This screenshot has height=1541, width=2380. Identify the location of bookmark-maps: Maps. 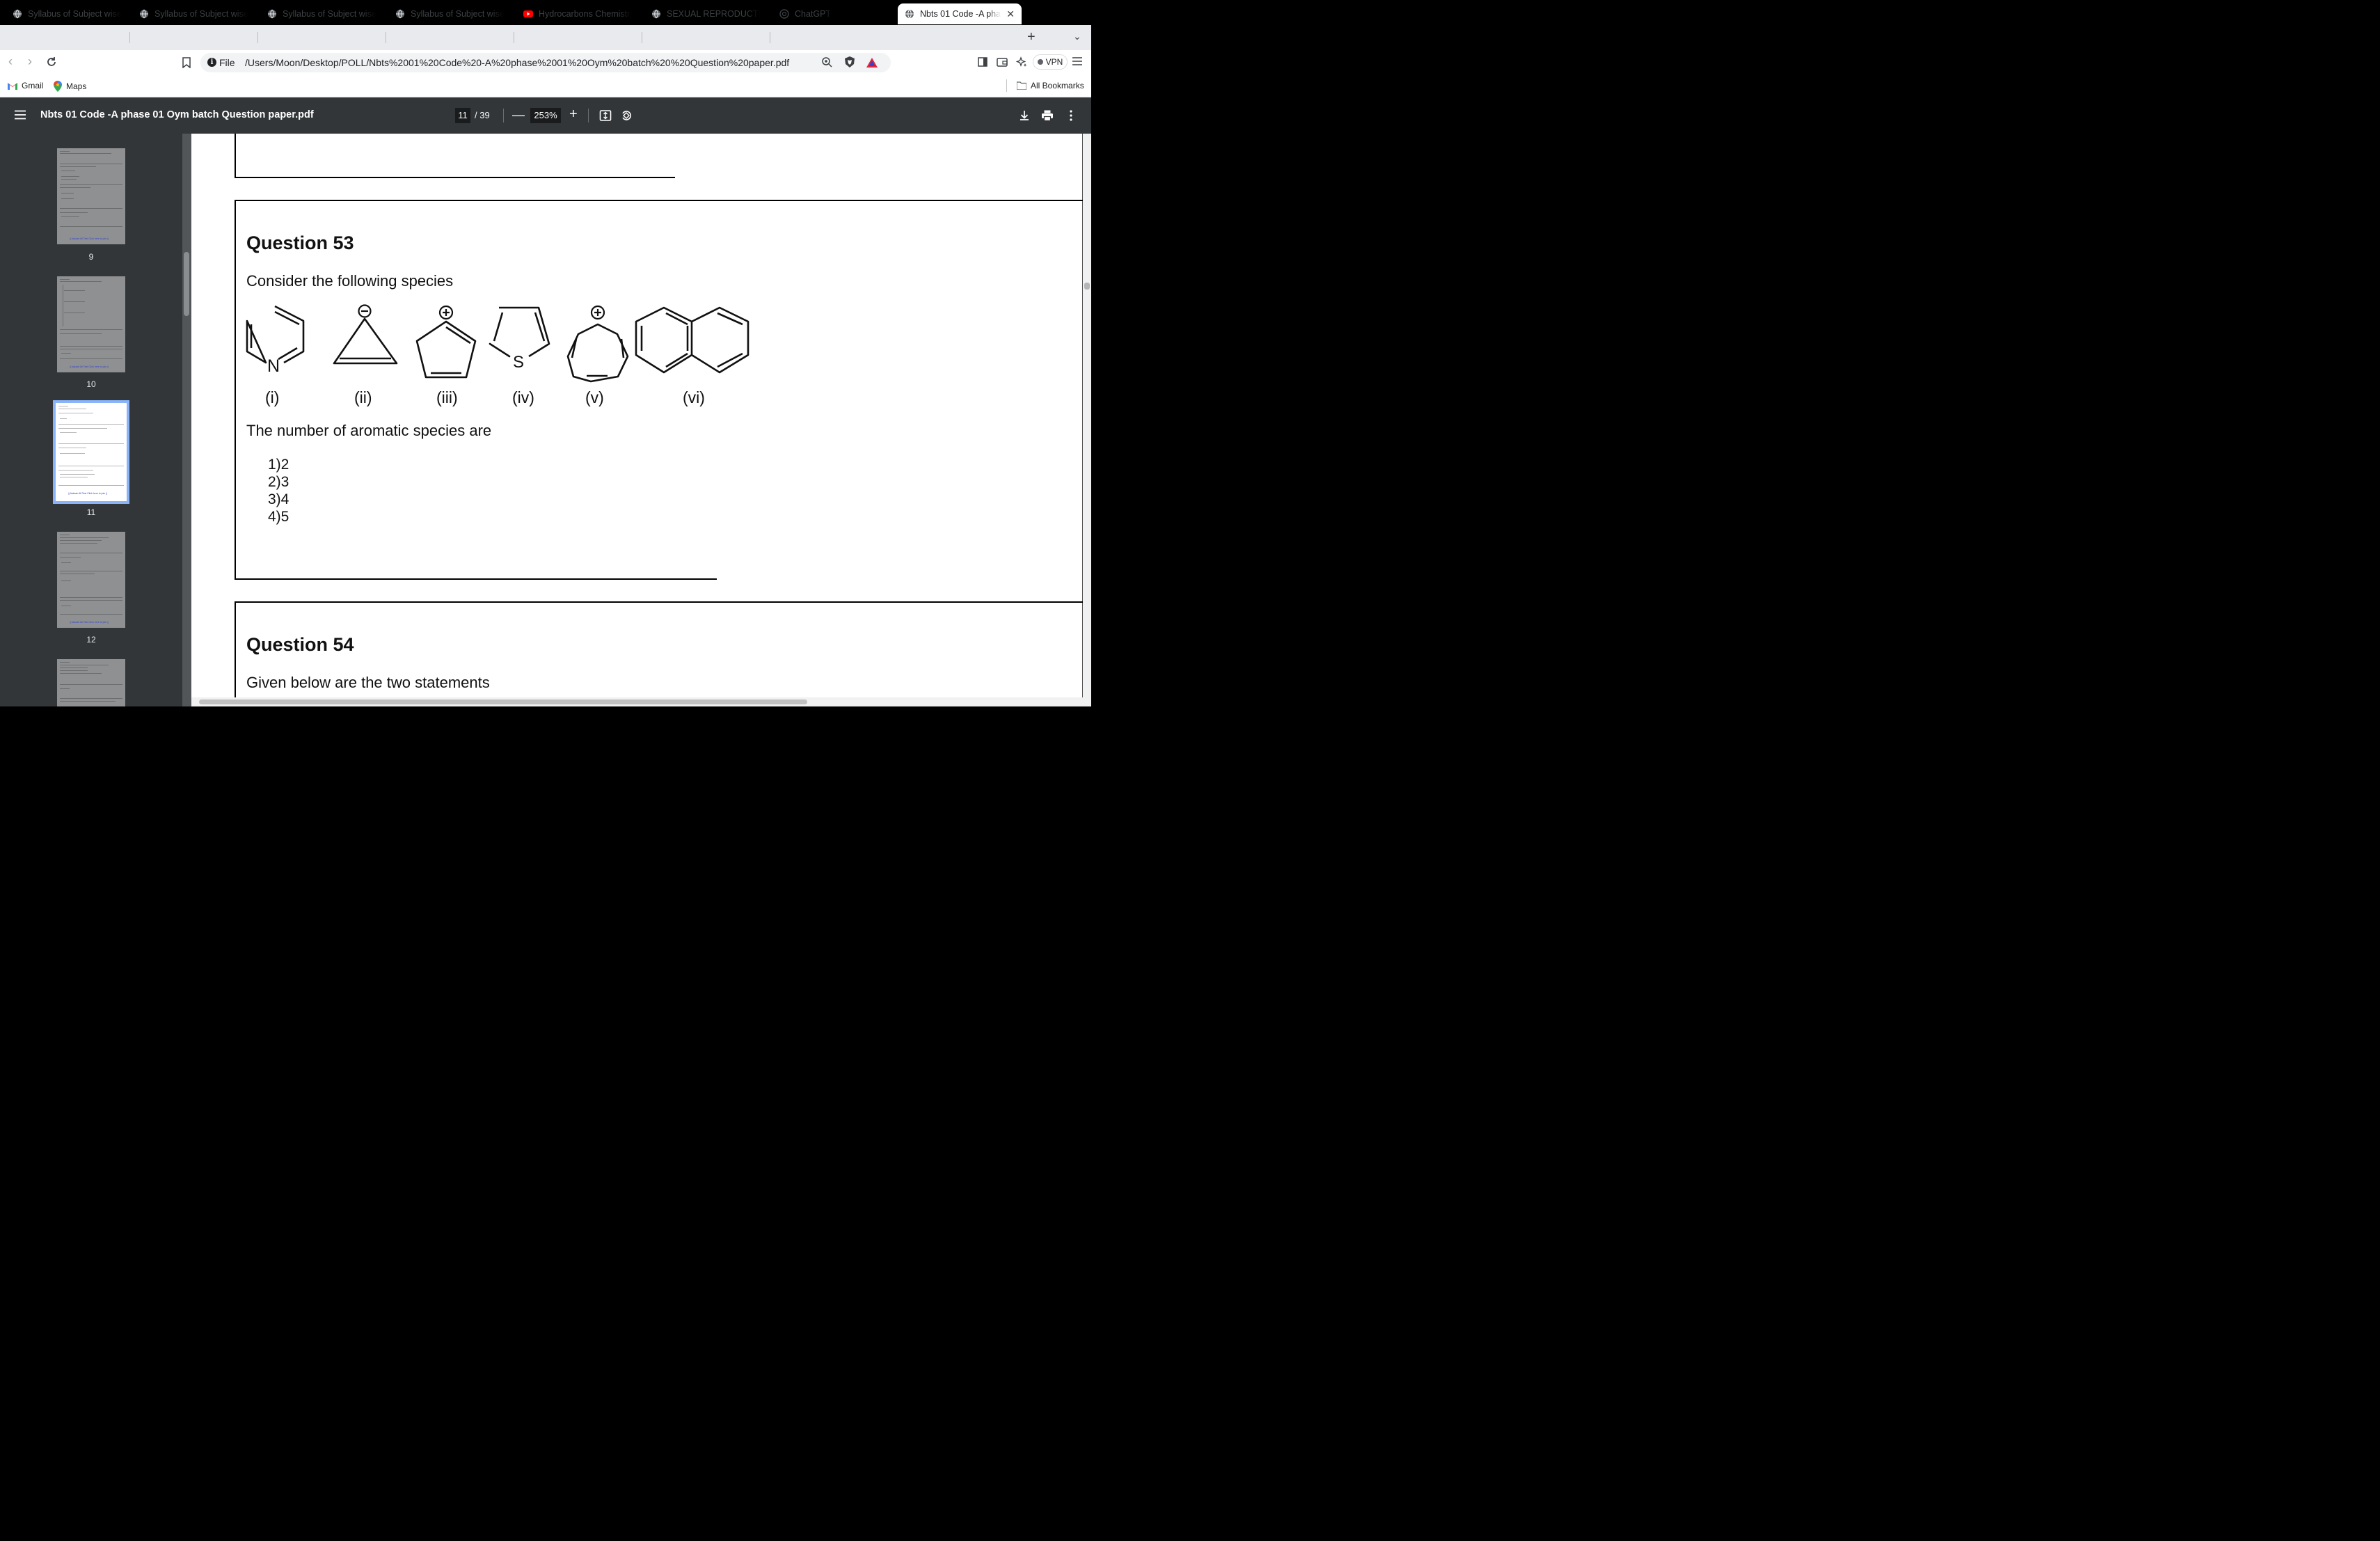
(70, 86).